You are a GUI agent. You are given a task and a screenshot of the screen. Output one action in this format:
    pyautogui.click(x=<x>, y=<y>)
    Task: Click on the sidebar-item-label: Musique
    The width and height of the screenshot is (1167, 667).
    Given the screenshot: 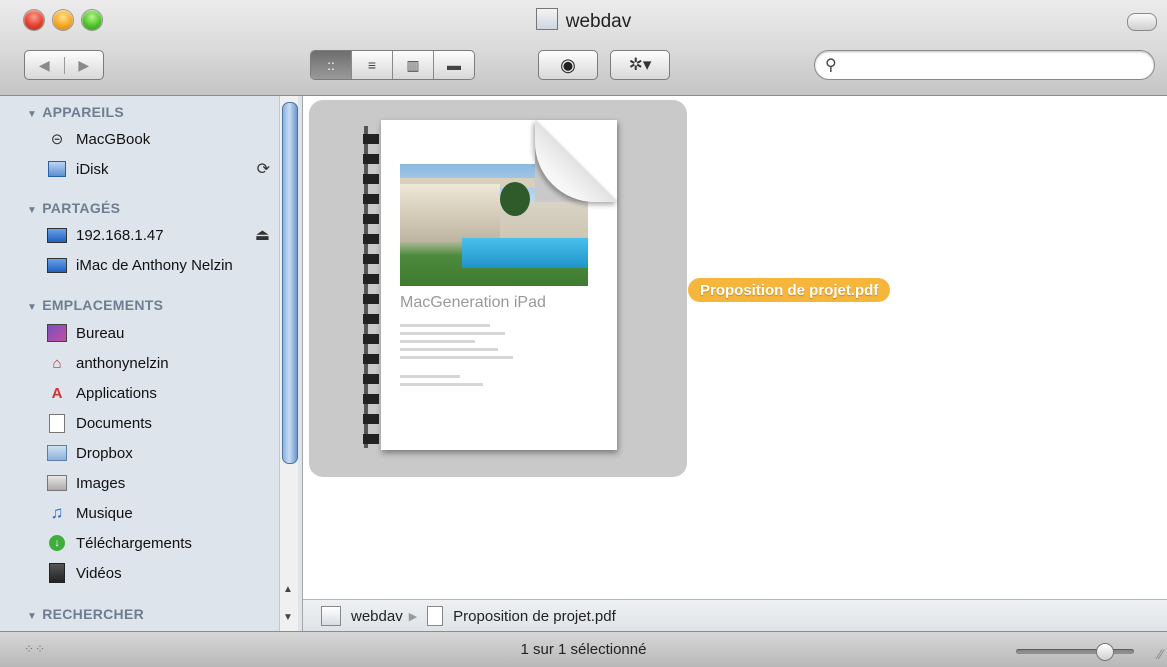 What is the action you would take?
    pyautogui.click(x=104, y=513)
    